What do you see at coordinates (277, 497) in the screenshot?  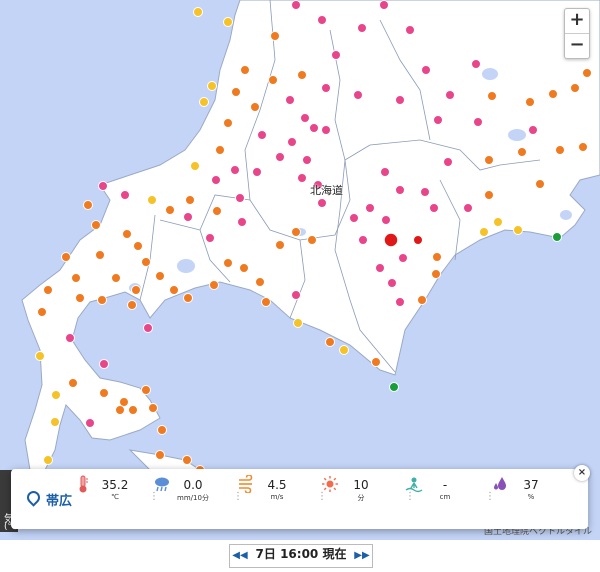 I see `wind-unit: m/s` at bounding box center [277, 497].